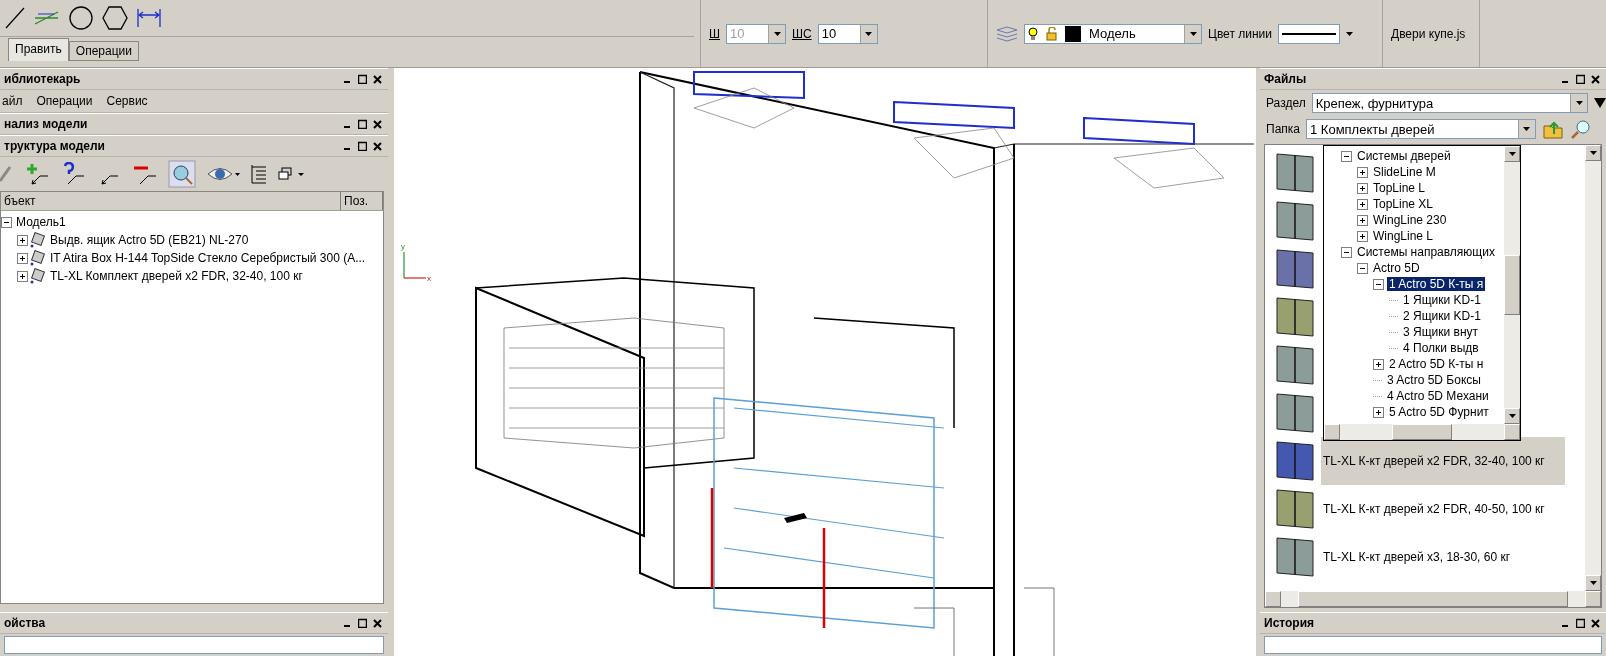 The width and height of the screenshot is (1606, 656). What do you see at coordinates (1286, 103) in the screenshot?
I see `section-label: Раздел` at bounding box center [1286, 103].